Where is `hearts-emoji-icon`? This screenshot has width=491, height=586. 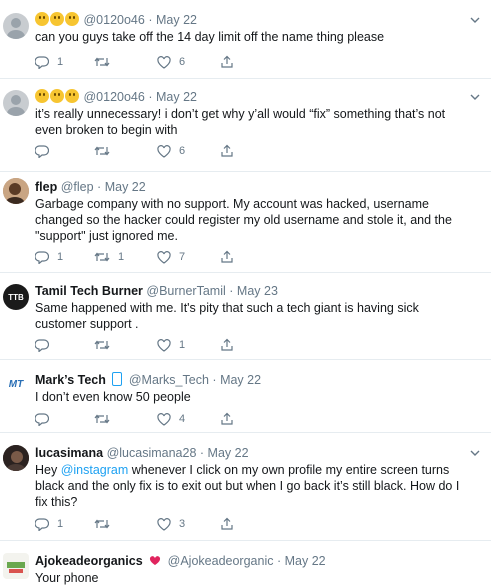 hearts-emoji-icon is located at coordinates (155, 560).